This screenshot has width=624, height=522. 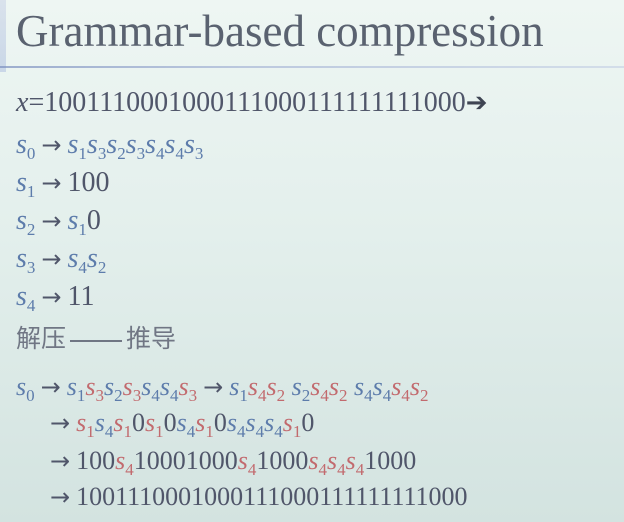 What do you see at coordinates (63, 187) in the screenshot?
I see `rule-s1: s1 → 100` at bounding box center [63, 187].